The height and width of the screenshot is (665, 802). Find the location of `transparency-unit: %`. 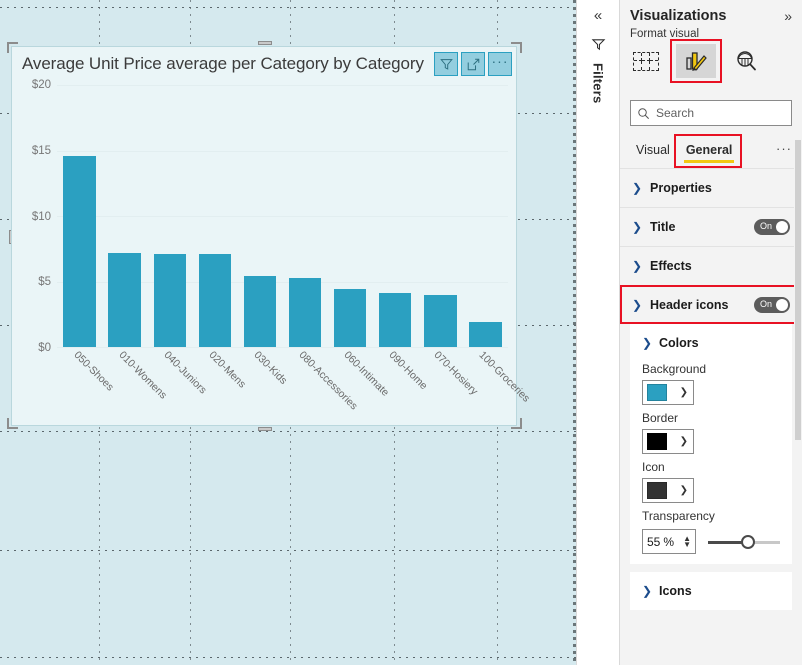

transparency-unit: % is located at coordinates (669, 541).